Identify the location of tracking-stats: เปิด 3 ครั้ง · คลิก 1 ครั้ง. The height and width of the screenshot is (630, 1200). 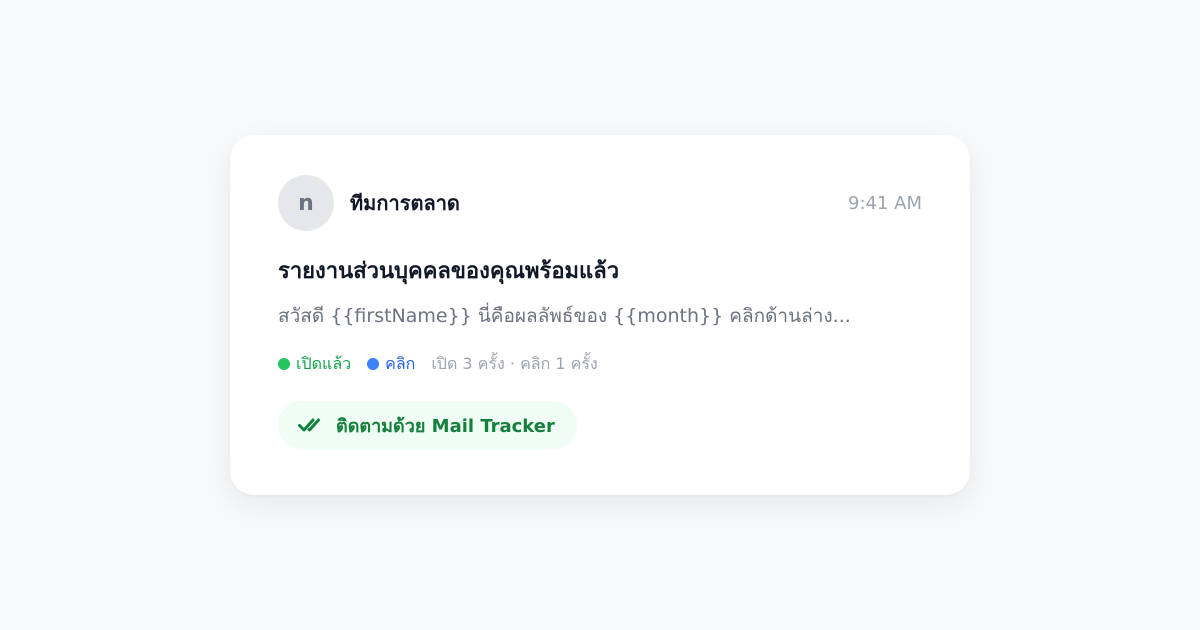
(514, 363).